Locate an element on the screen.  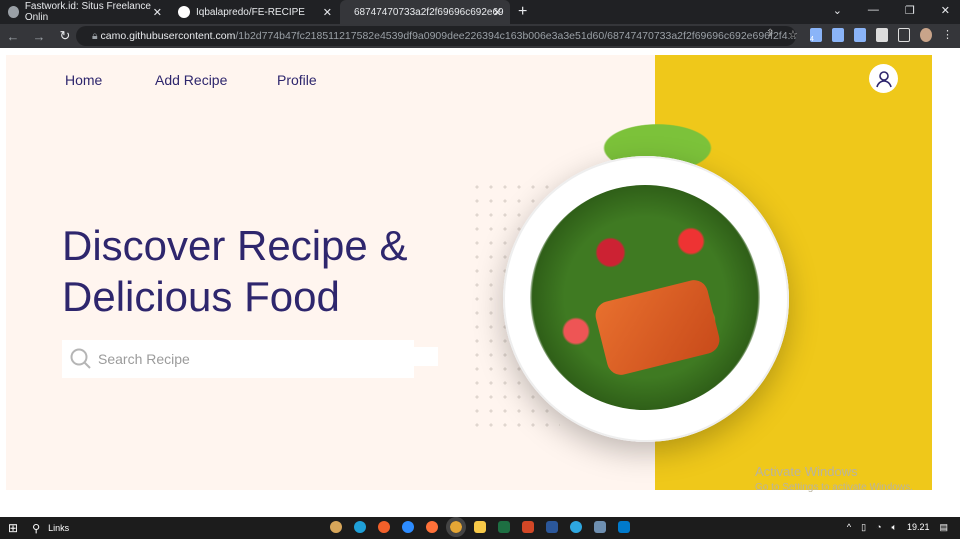
tab-image: 68747470733a2f2f69696c692e69 ✕ is located at coordinates (425, 12).